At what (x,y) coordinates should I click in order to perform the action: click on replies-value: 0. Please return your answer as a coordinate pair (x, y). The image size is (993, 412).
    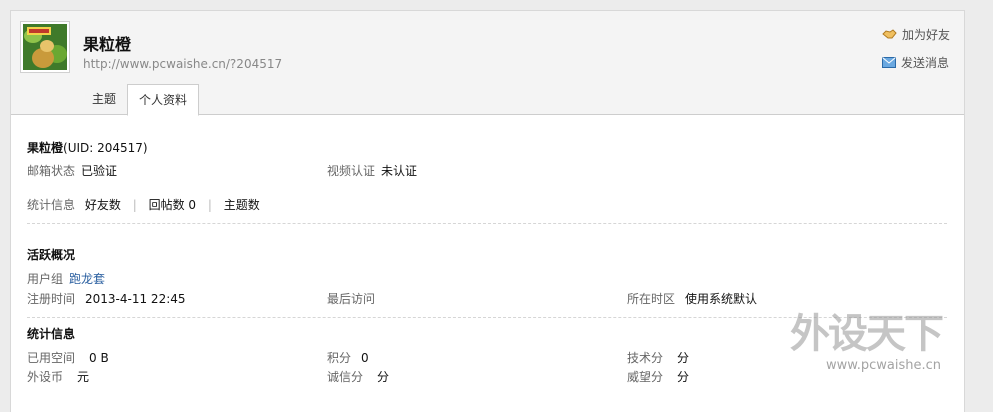
    Looking at the image, I should click on (192, 205).